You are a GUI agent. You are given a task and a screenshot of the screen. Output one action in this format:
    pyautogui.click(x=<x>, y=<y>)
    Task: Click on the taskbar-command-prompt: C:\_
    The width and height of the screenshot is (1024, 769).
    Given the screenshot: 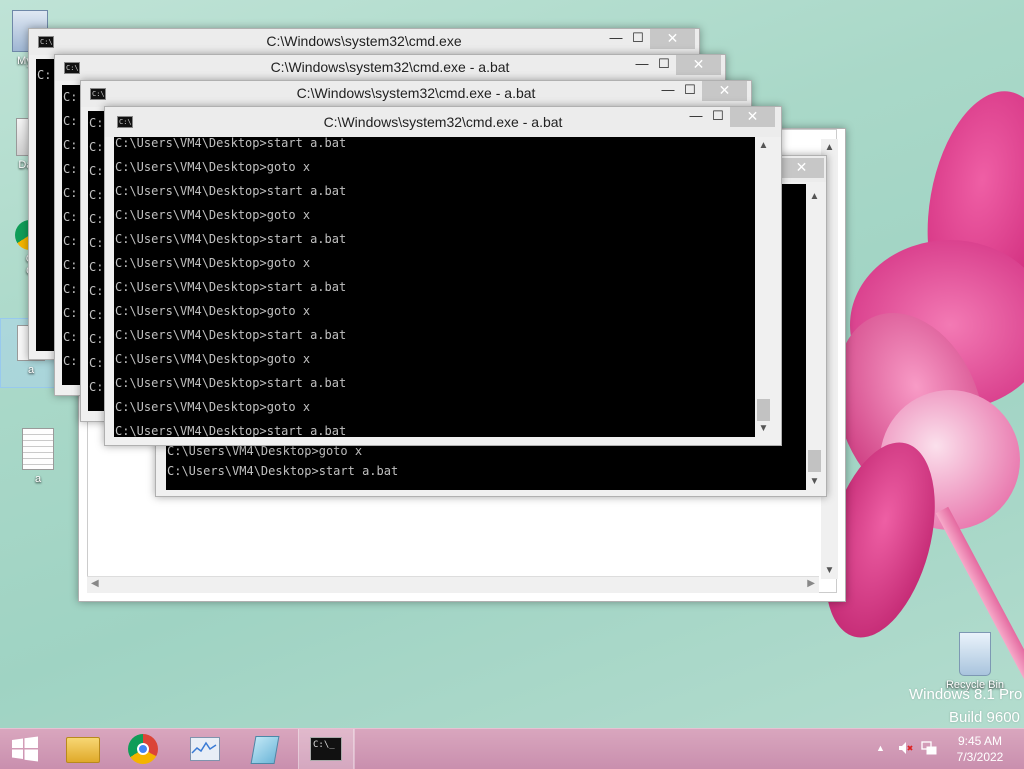 What is the action you would take?
    pyautogui.click(x=326, y=749)
    